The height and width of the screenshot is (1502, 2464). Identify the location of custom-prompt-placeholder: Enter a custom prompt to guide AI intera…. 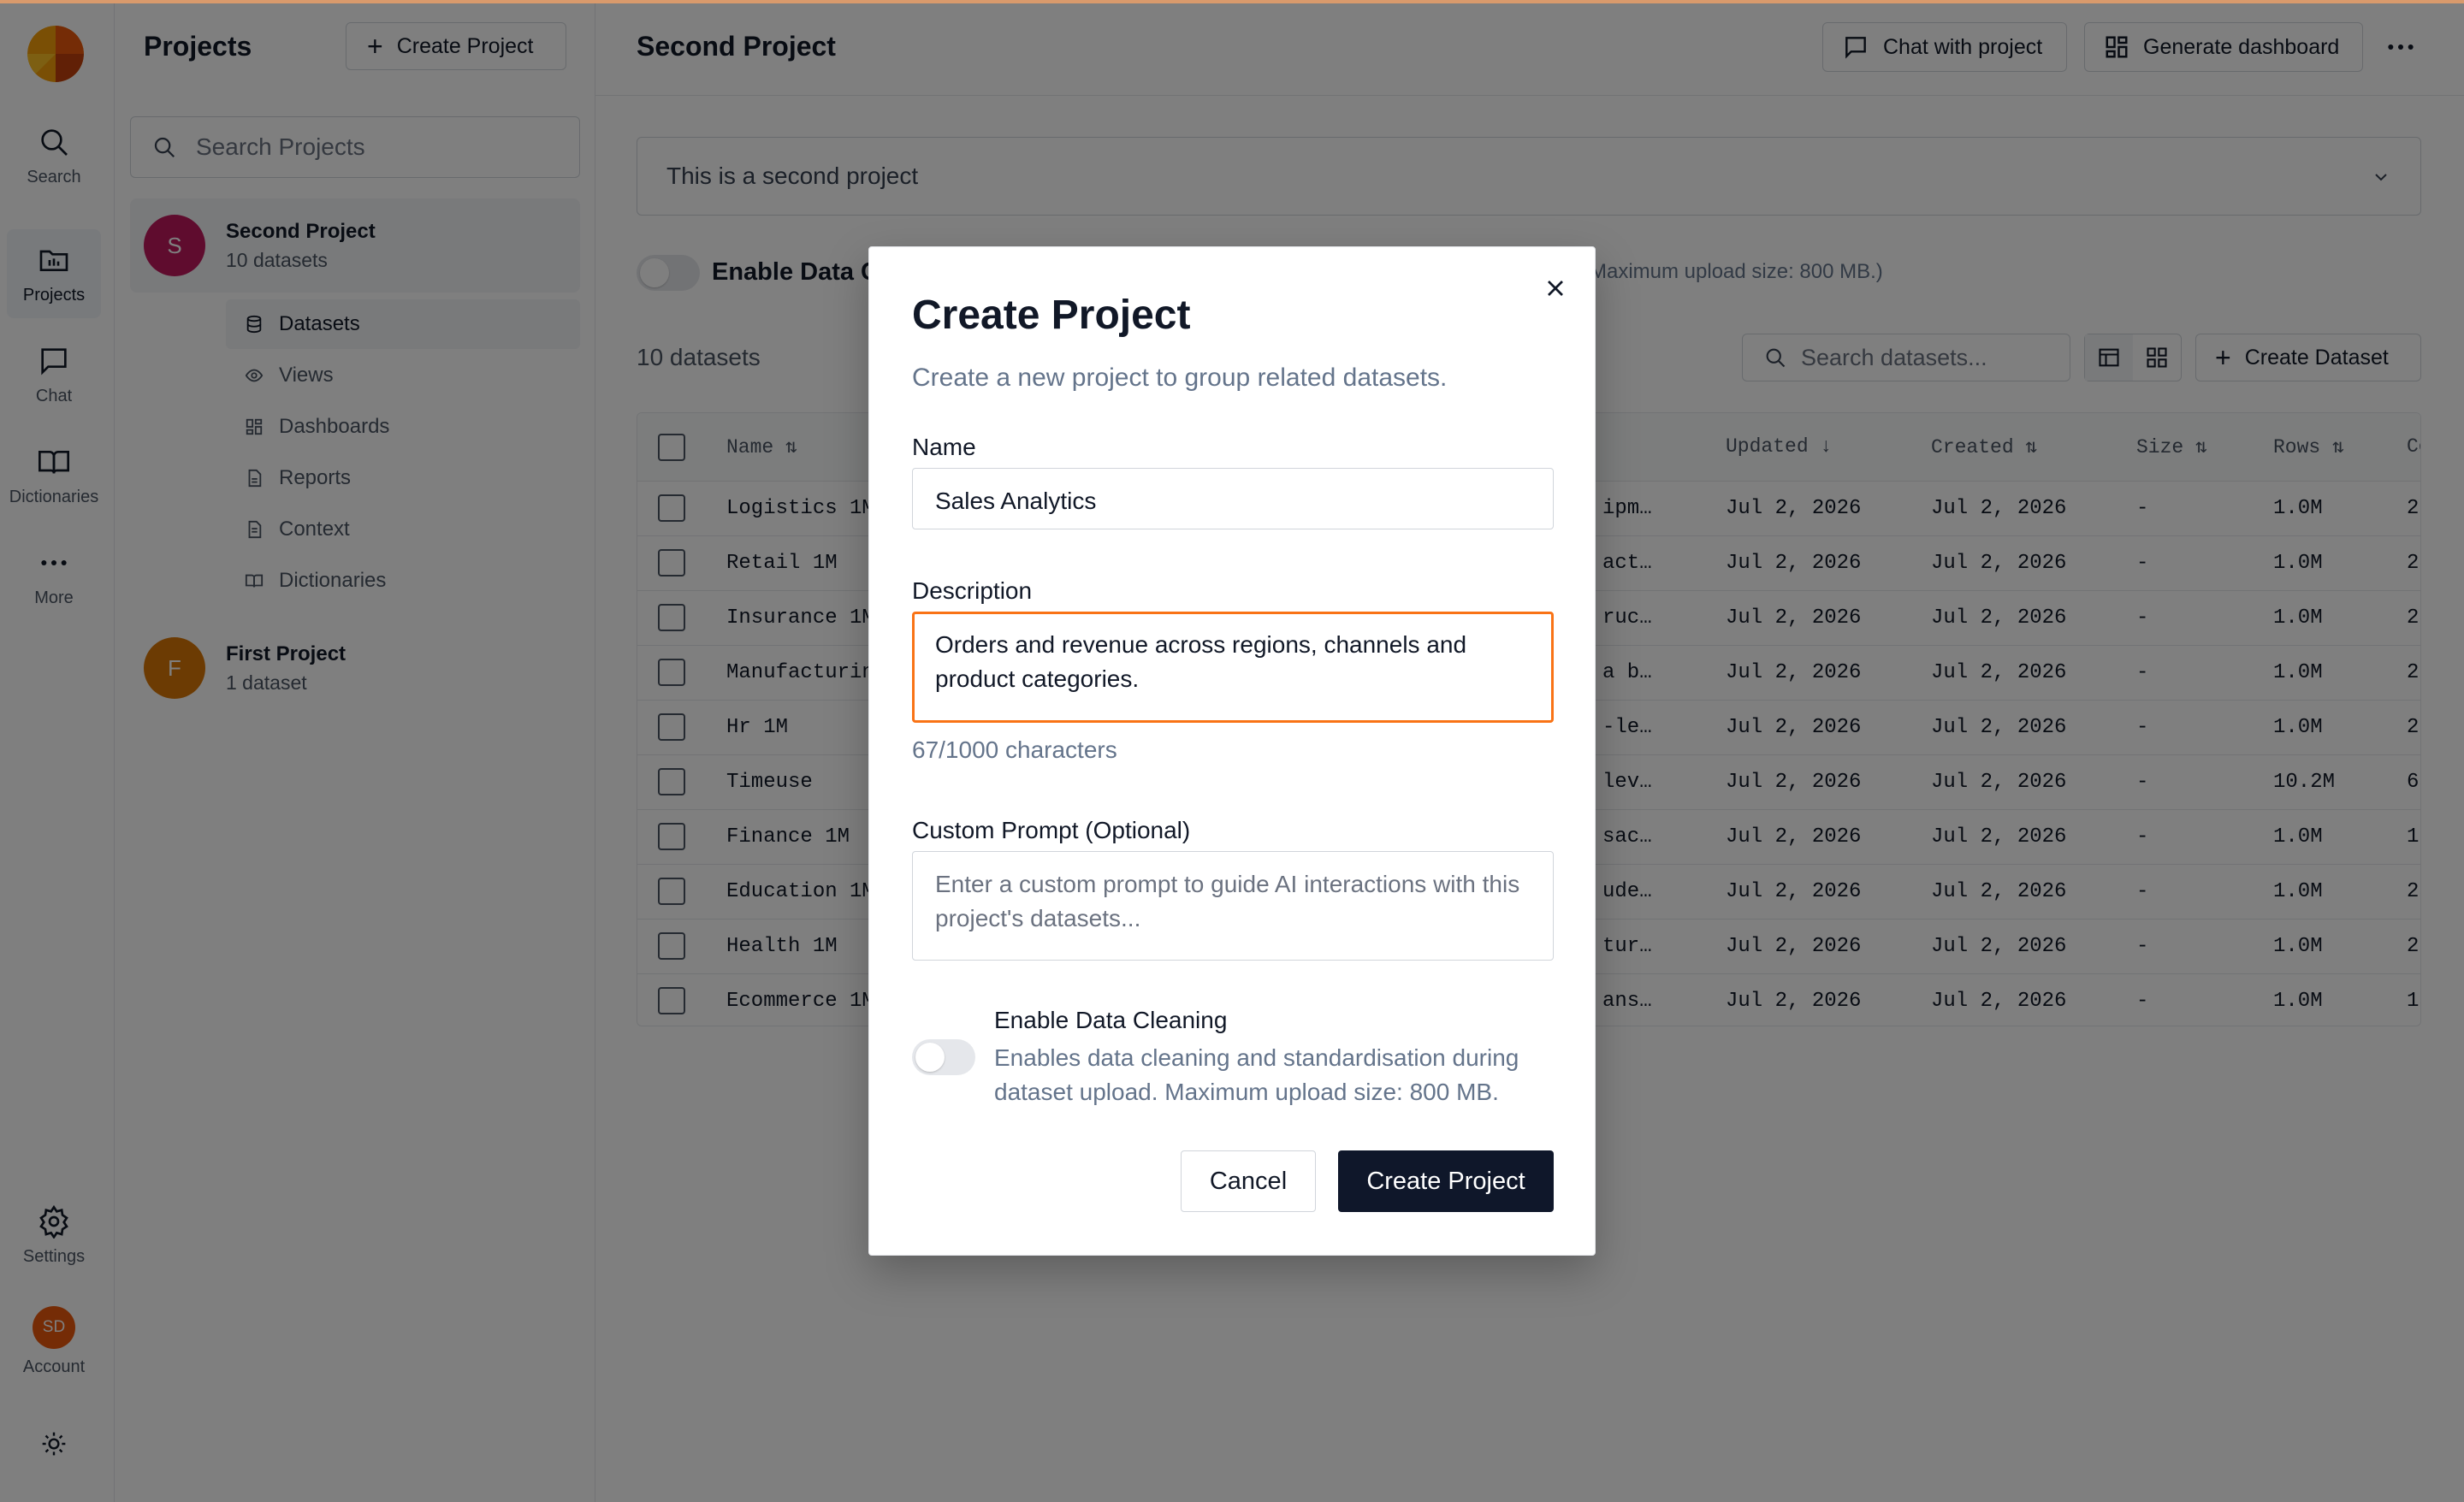
(1227, 901).